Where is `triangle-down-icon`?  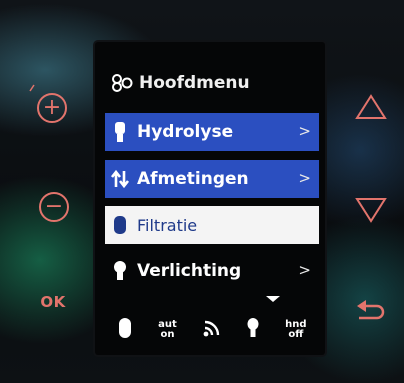 triangle-down-icon is located at coordinates (371, 210).